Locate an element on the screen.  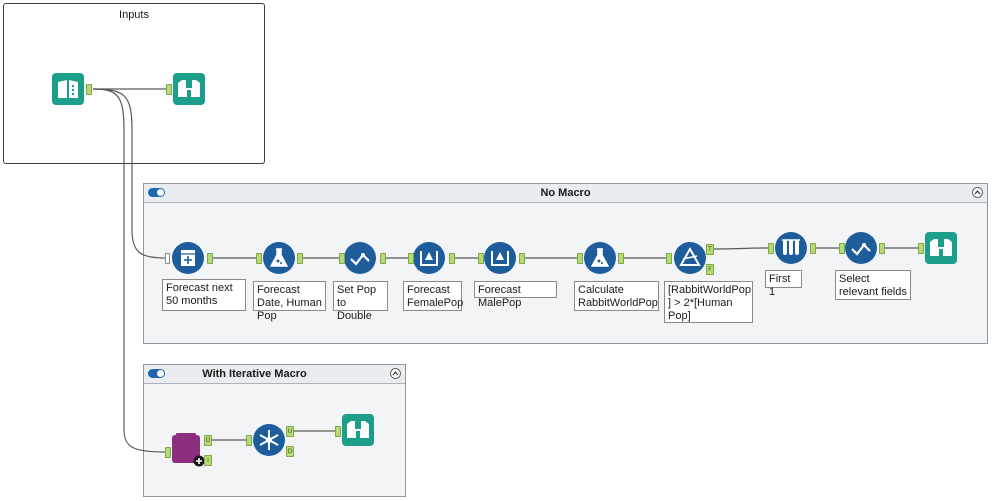
generate-rows-icon is located at coordinates (188, 258).